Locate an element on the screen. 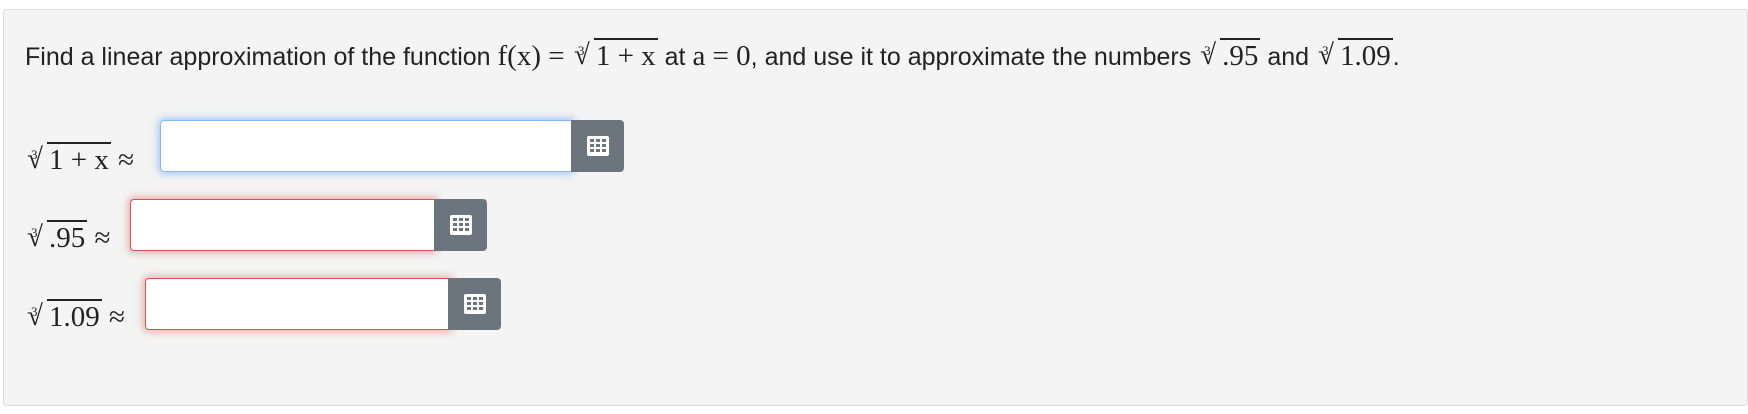 The image size is (1748, 414). answer-label-3: 3 √ 1.09 ≈ is located at coordinates (75, 317).